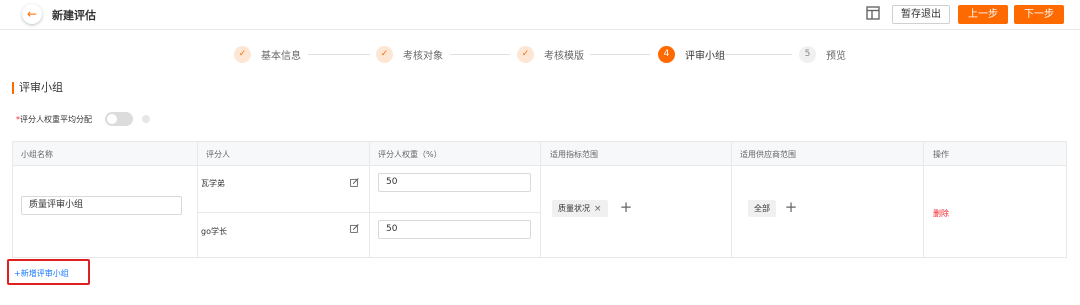 Image resolution: width=1080 pixels, height=305 pixels. What do you see at coordinates (37, 154) in the screenshot?
I see `column-header-group-name: 小组名称` at bounding box center [37, 154].